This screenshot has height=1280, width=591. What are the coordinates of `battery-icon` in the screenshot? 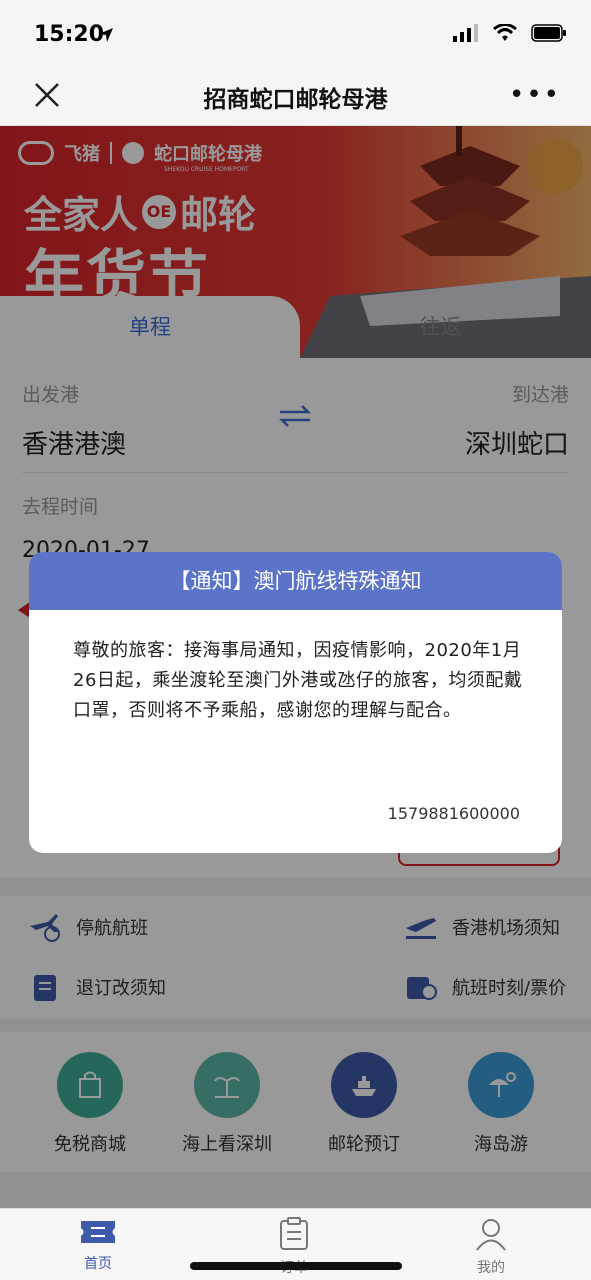 It's located at (548, 33).